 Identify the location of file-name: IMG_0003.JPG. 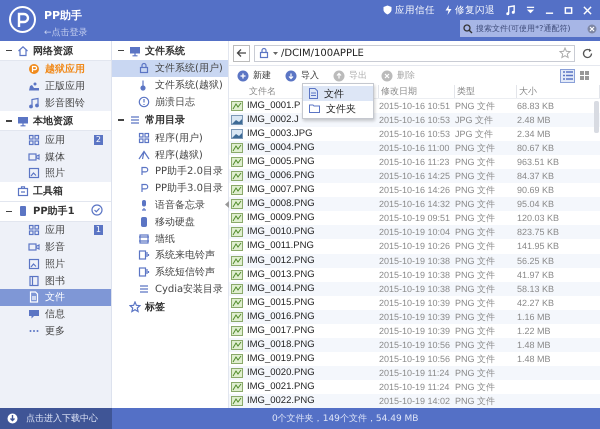
(279, 134).